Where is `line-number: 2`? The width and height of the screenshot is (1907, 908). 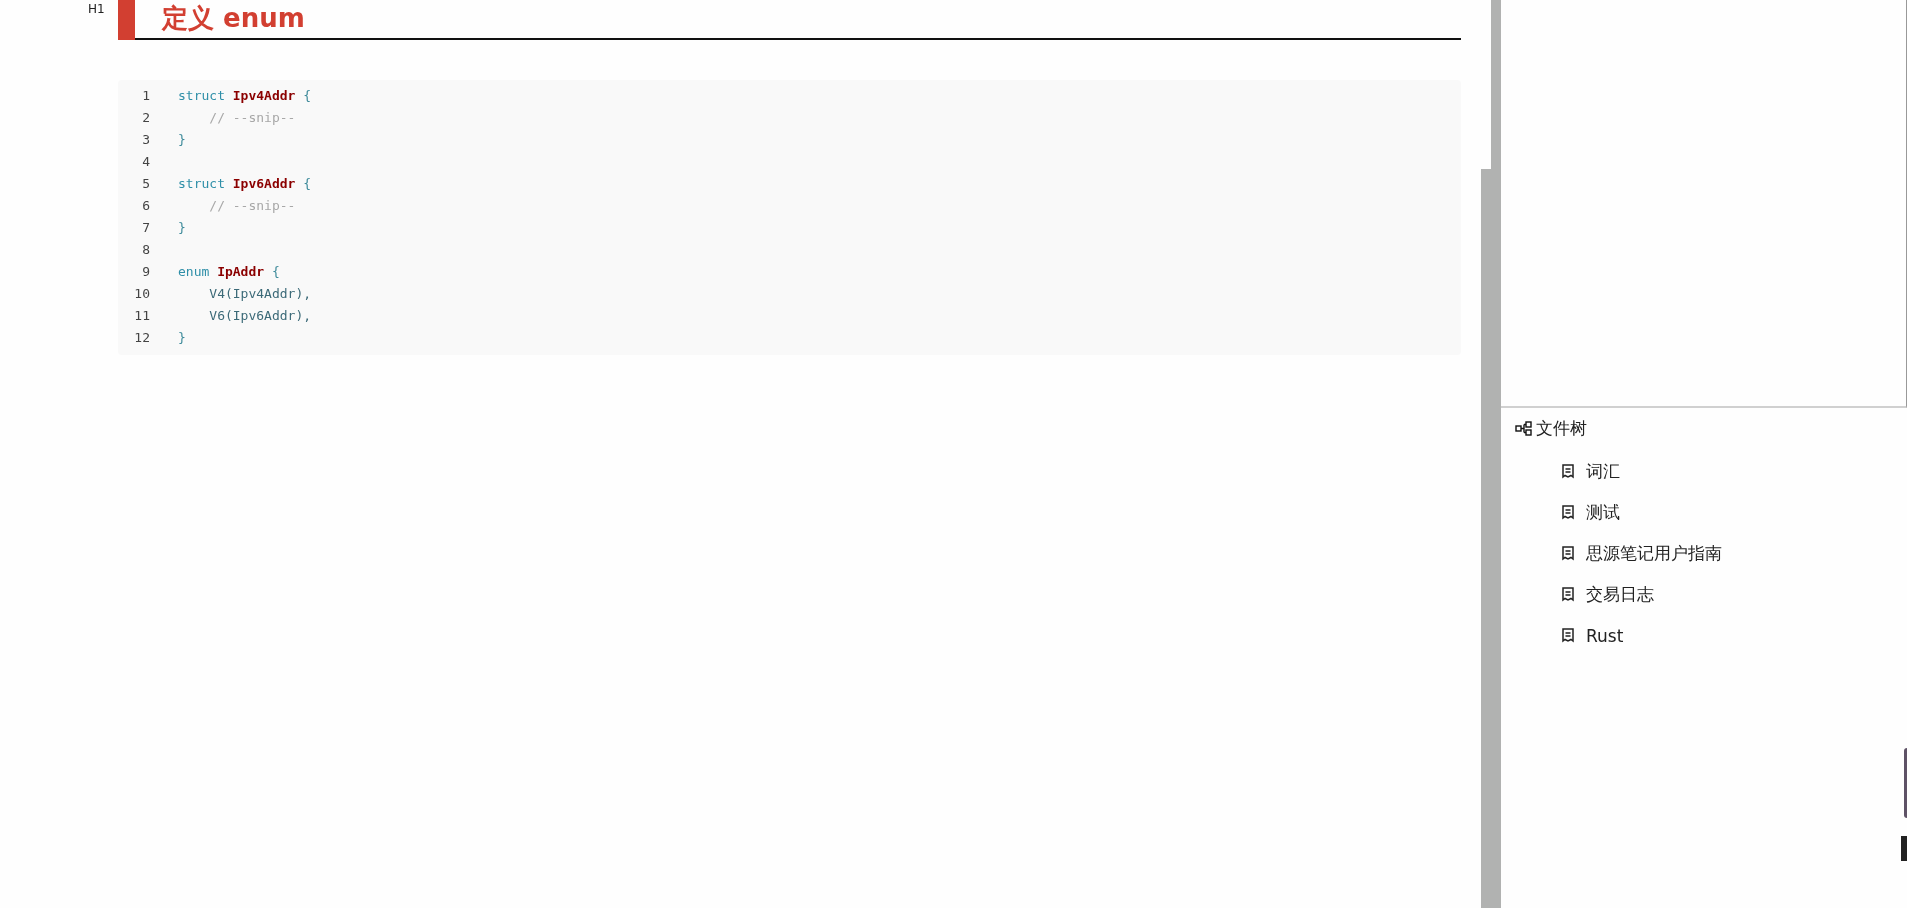 line-number: 2 is located at coordinates (145, 118).